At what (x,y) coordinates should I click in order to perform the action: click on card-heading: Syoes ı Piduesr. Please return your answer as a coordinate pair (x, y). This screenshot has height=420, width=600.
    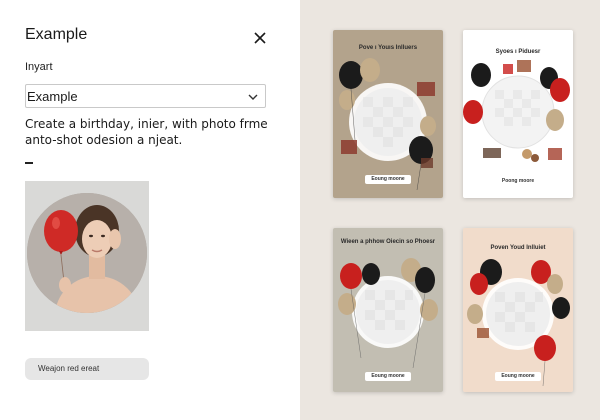
    Looking at the image, I should click on (518, 52).